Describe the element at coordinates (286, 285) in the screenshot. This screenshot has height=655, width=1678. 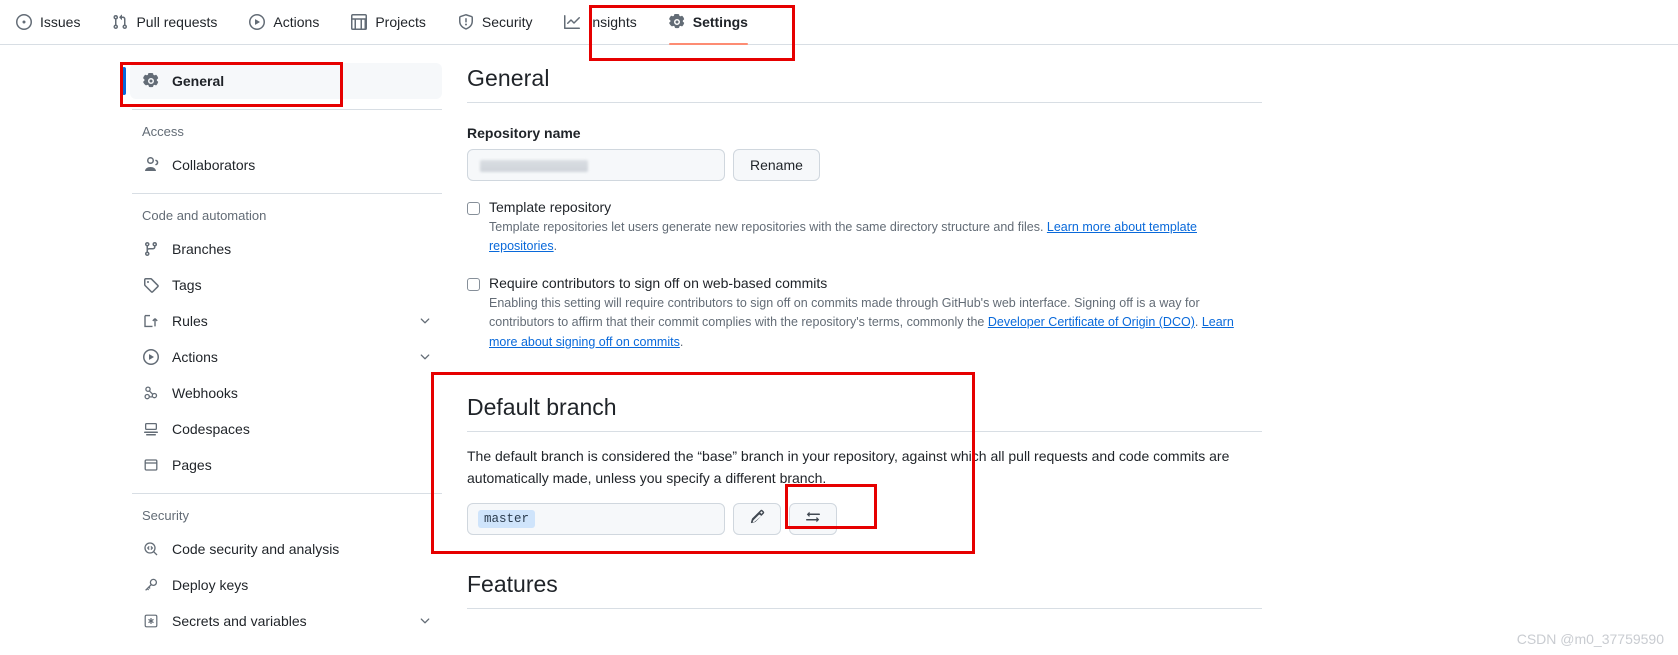
I see `sidebar-item-tags: Tags` at that location.